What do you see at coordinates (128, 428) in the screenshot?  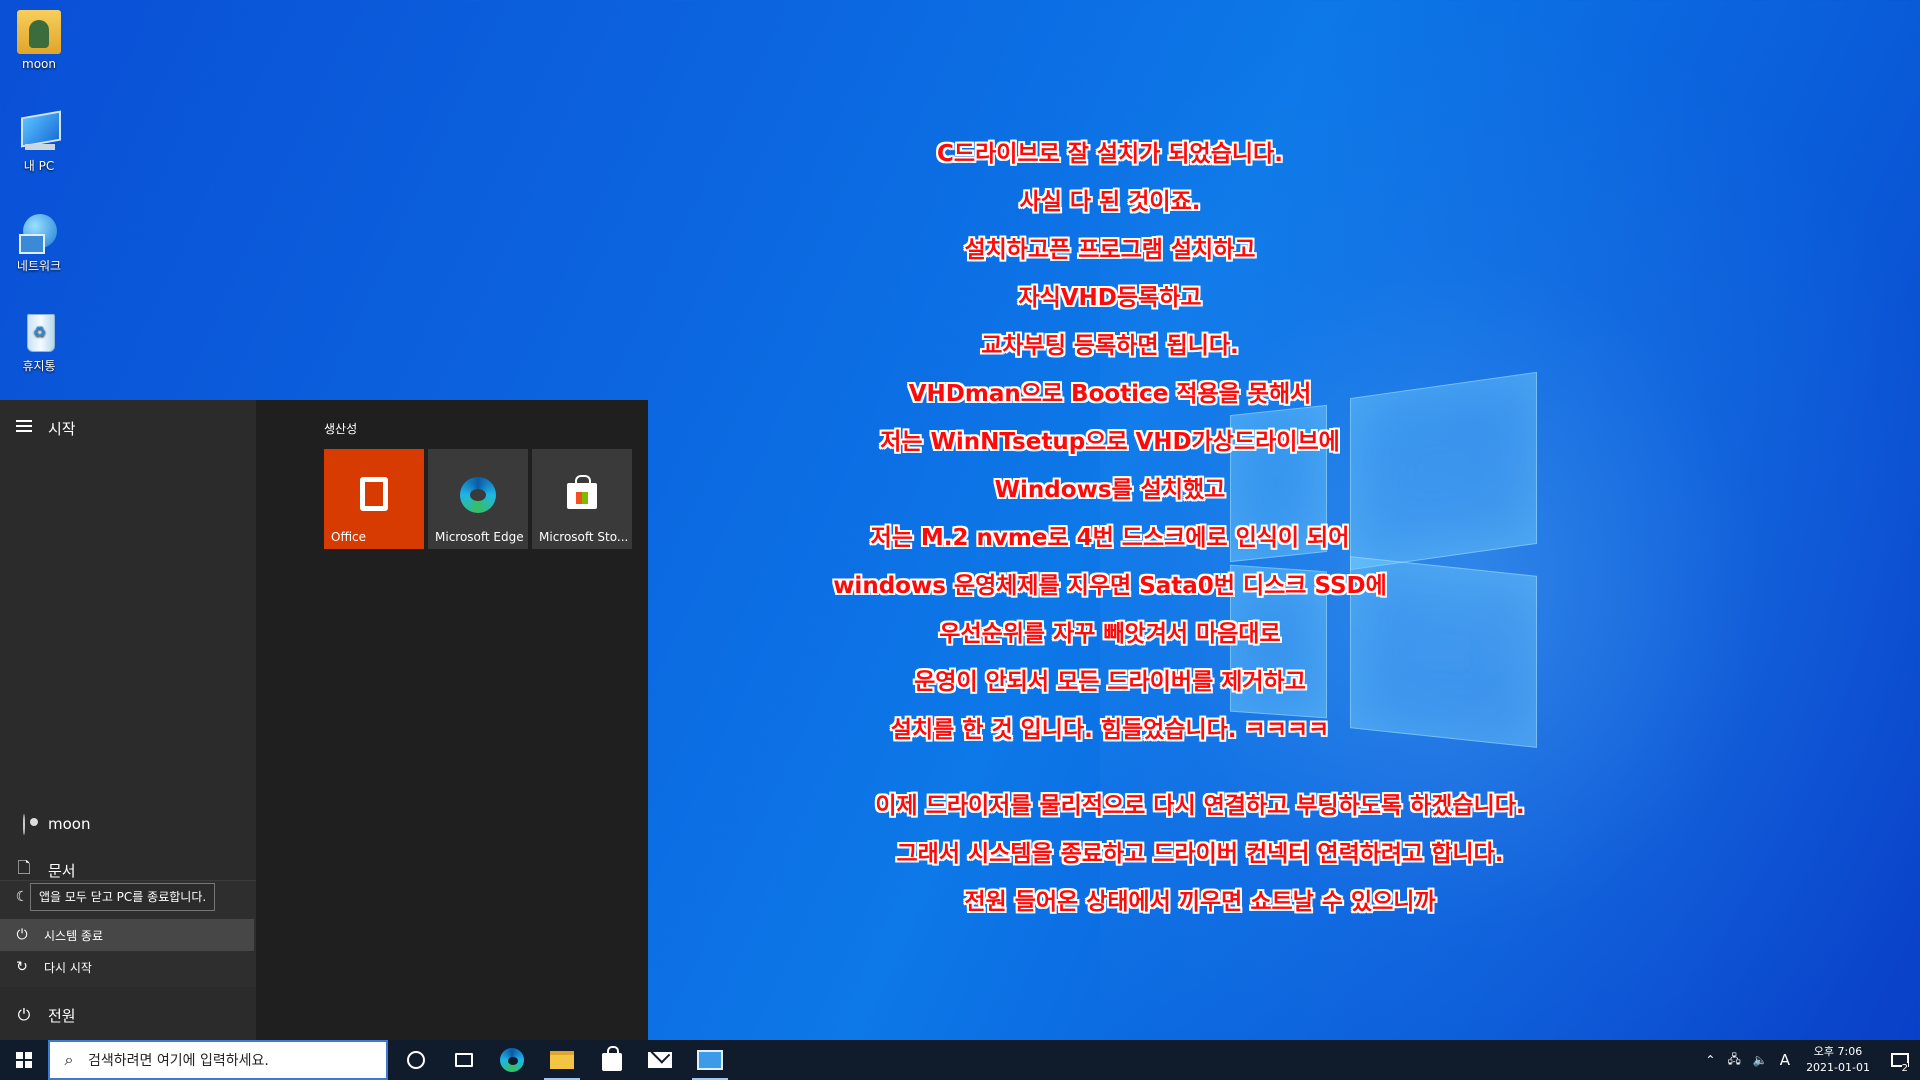 I see `start-menu-expand-button: 시작` at bounding box center [128, 428].